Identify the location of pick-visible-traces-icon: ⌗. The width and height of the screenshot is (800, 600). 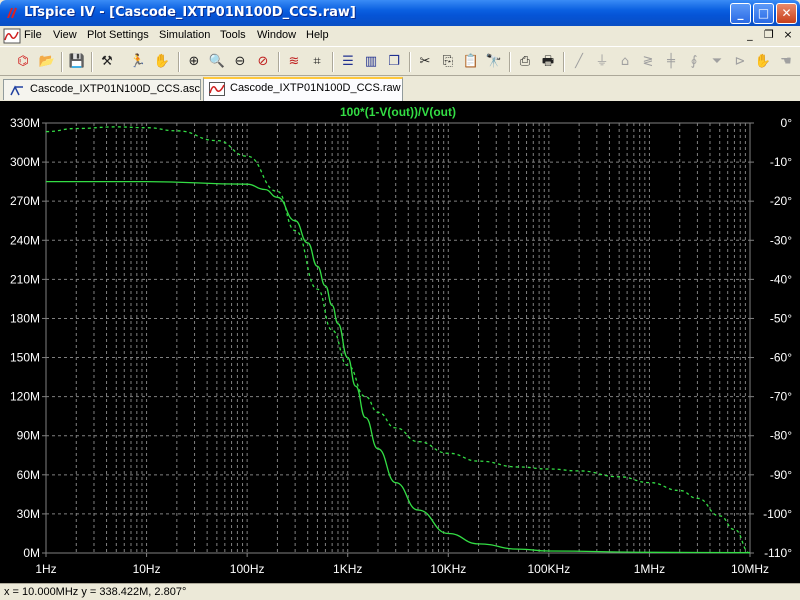
(317, 62).